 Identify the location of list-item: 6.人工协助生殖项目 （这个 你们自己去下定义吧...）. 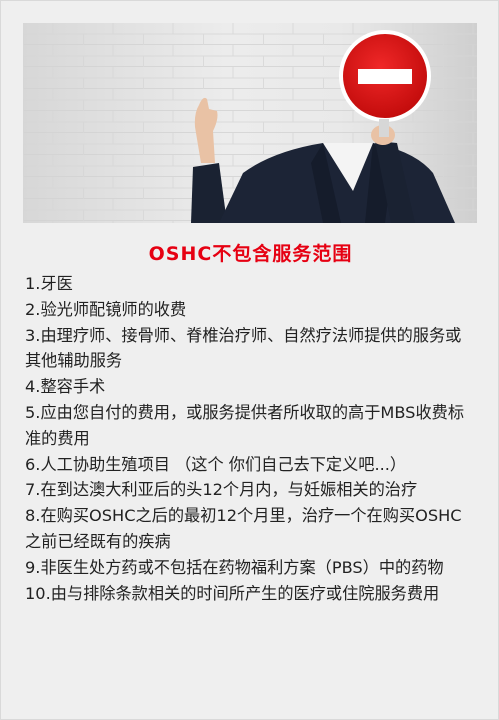
(216, 464).